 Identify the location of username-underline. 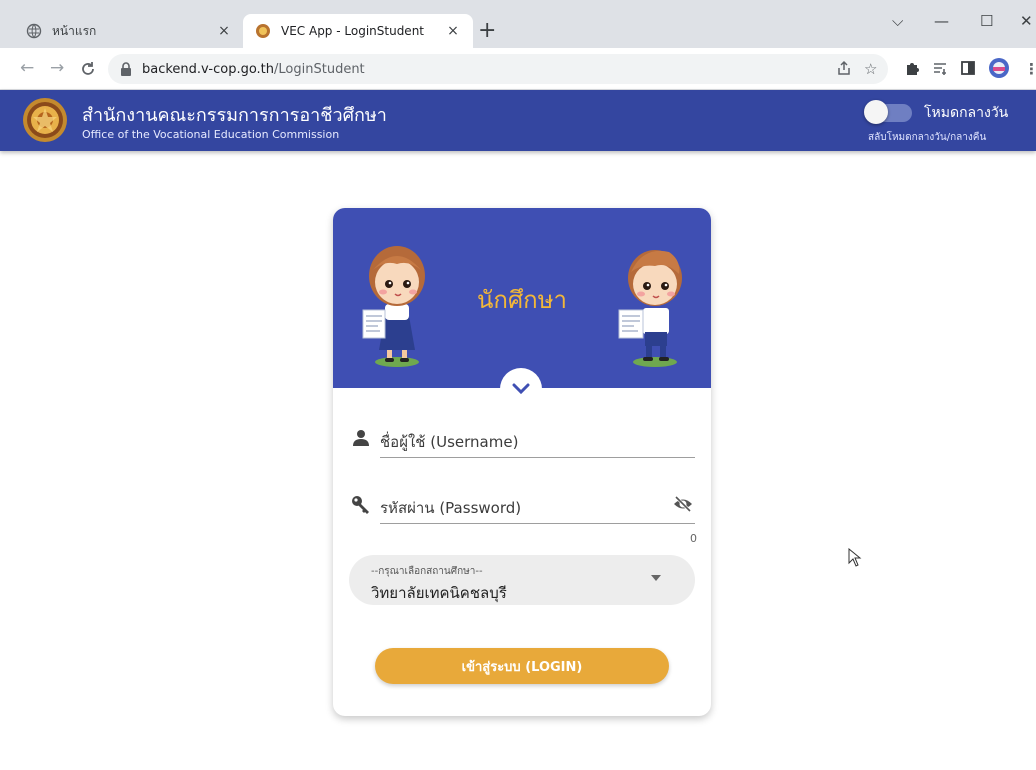
(537, 457).